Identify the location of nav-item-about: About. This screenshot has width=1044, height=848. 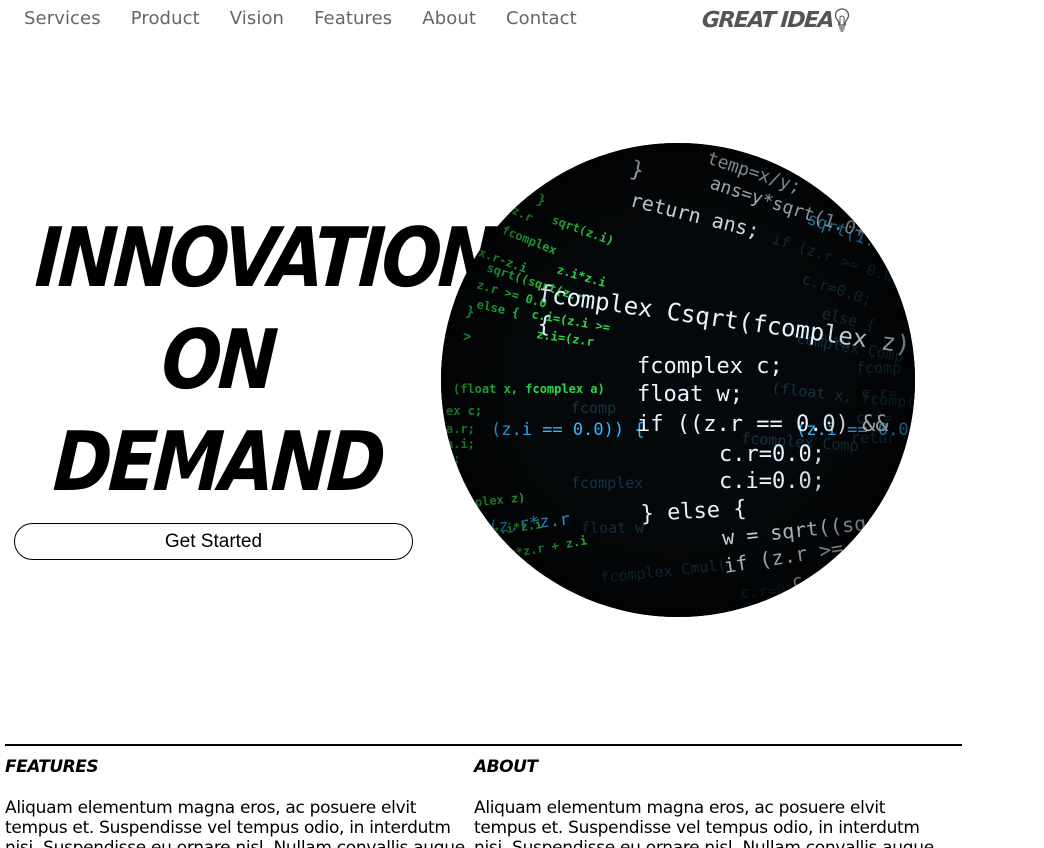
(449, 18).